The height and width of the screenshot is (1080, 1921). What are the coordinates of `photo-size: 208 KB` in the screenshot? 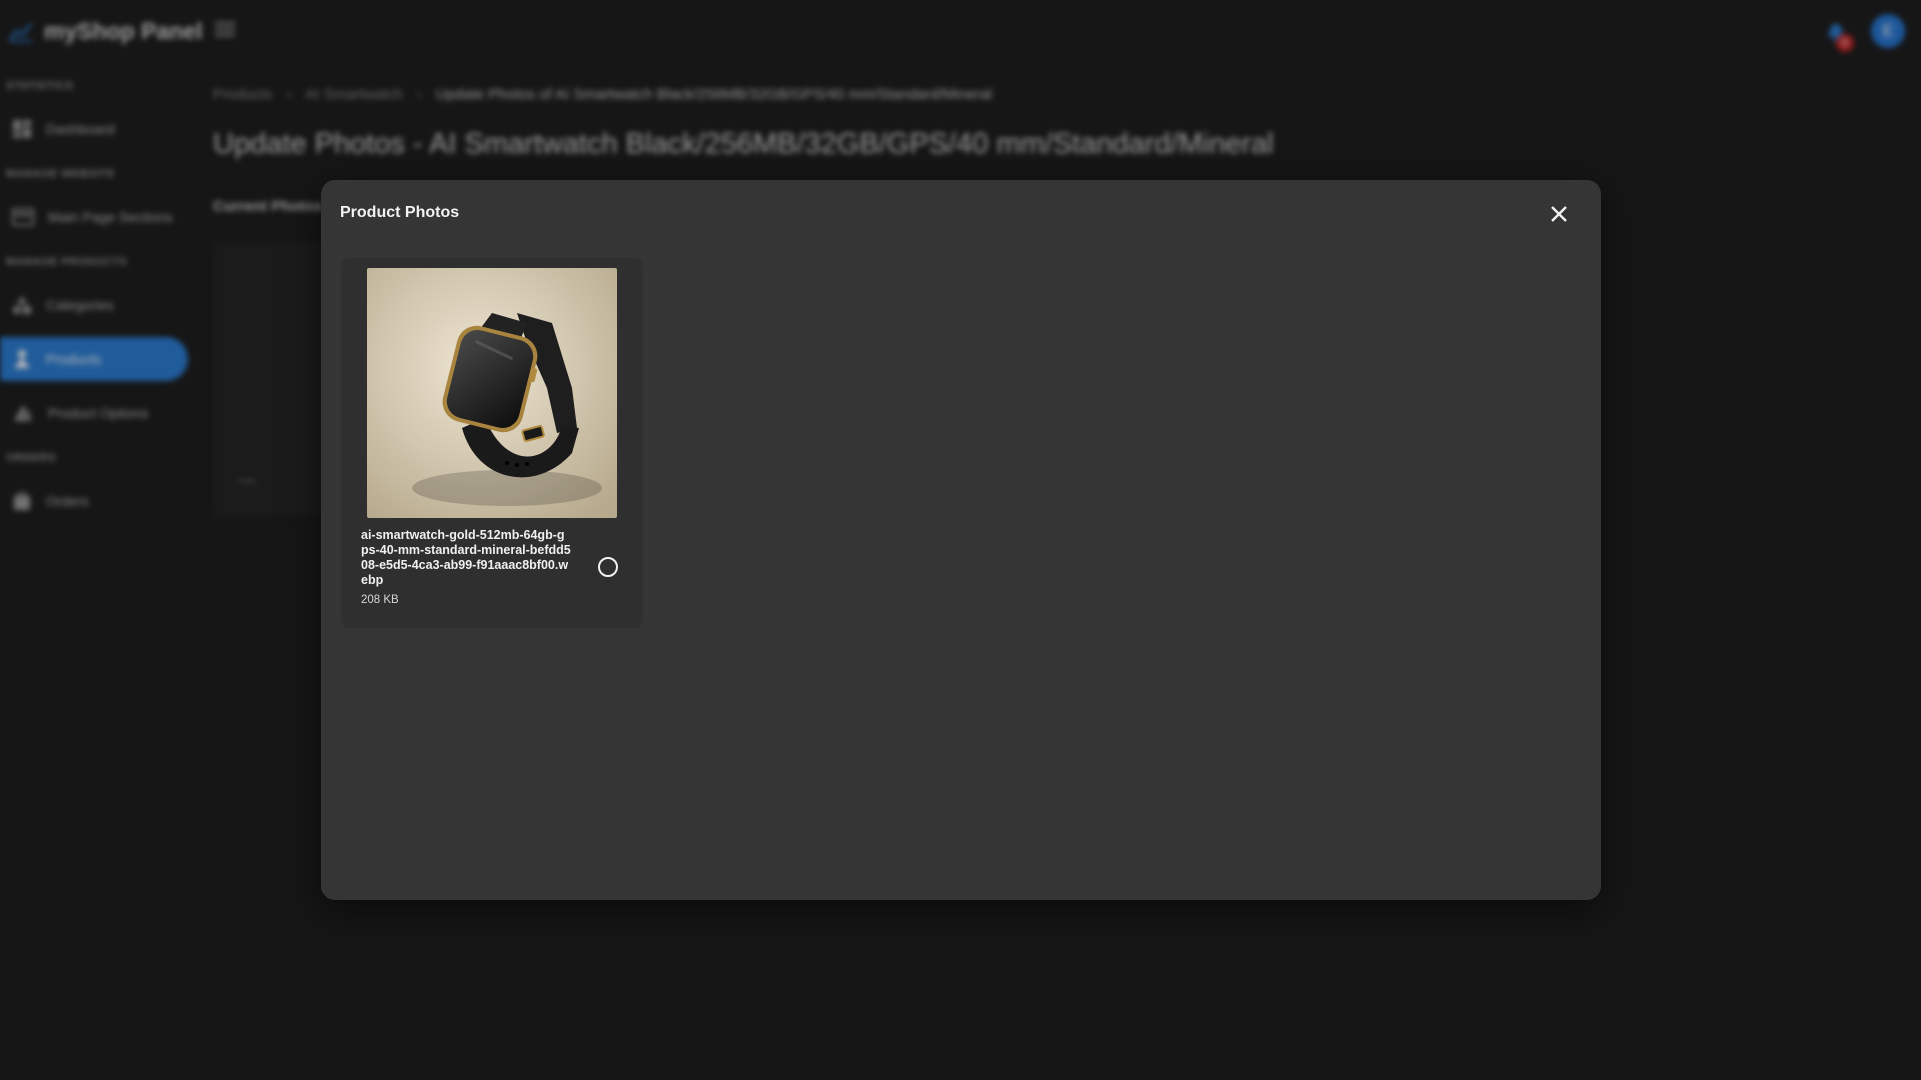 It's located at (380, 600).